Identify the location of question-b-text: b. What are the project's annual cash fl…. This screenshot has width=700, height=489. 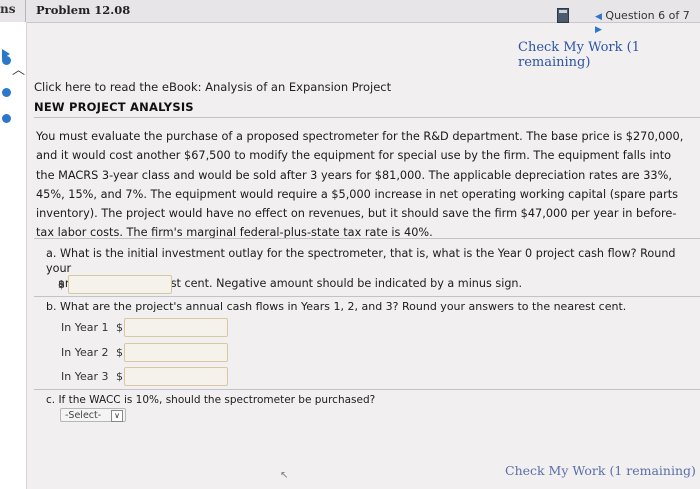
(336, 306).